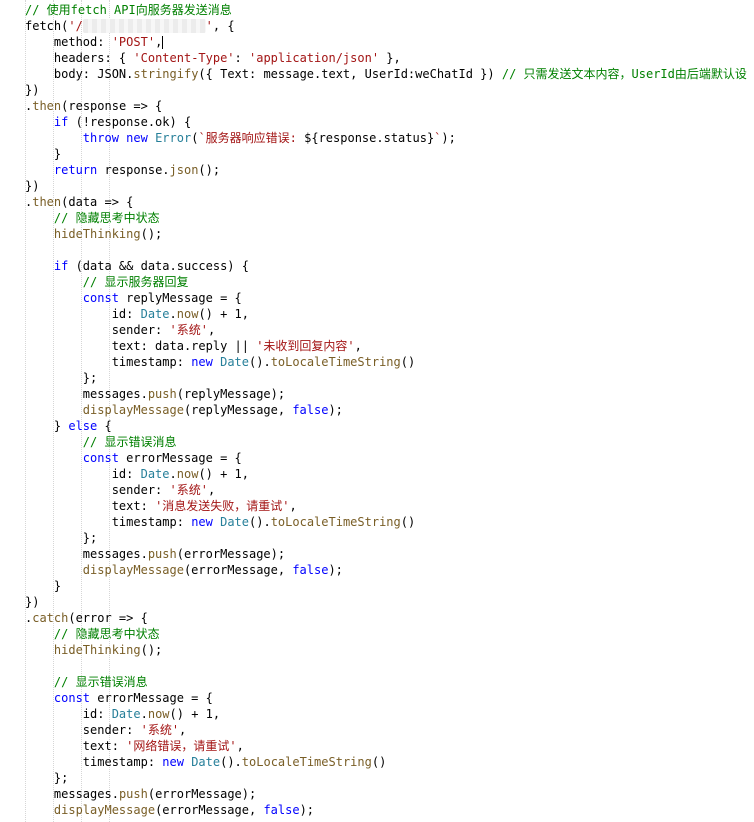 This screenshot has width=754, height=822. What do you see at coordinates (224, 314) in the screenshot?
I see `code-token: () + 1,` at bounding box center [224, 314].